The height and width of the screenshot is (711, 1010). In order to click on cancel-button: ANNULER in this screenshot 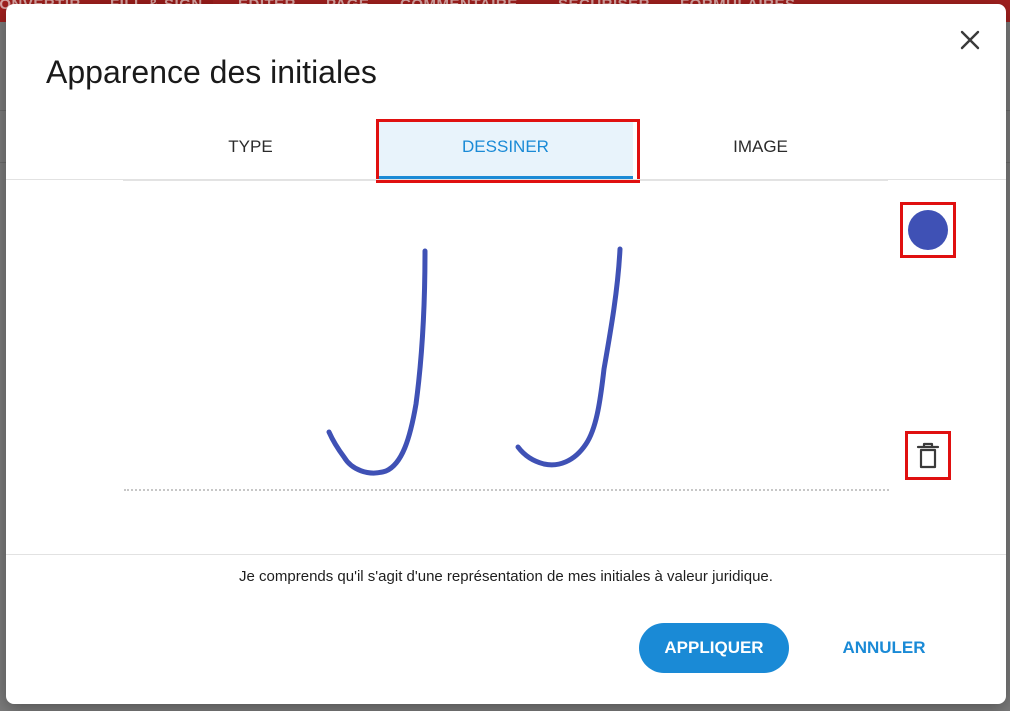, I will do `click(884, 648)`.